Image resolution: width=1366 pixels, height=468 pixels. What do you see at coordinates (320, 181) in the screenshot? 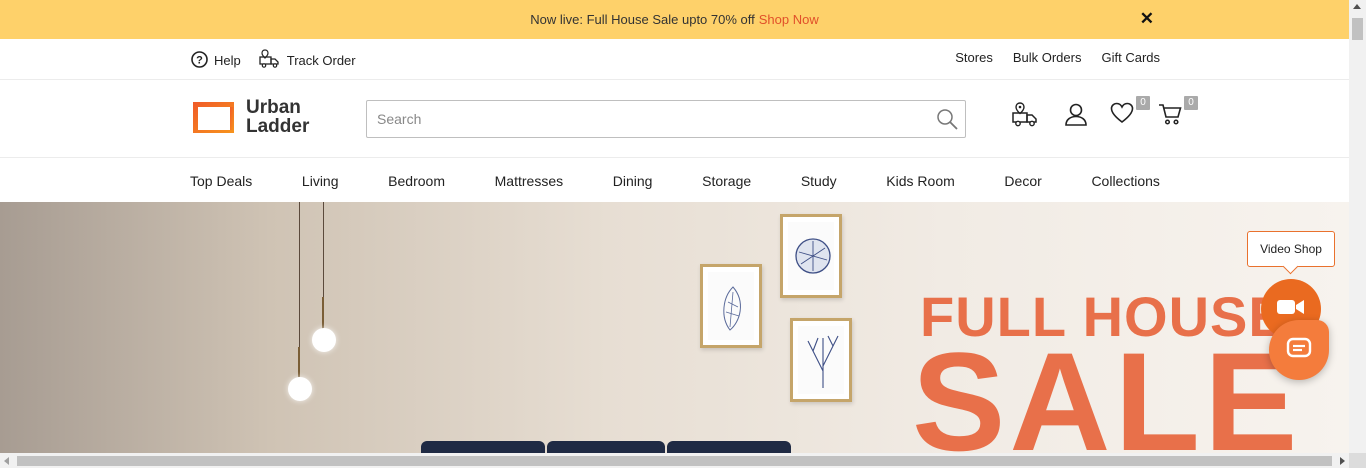
I see `nav-item-living: Living` at bounding box center [320, 181].